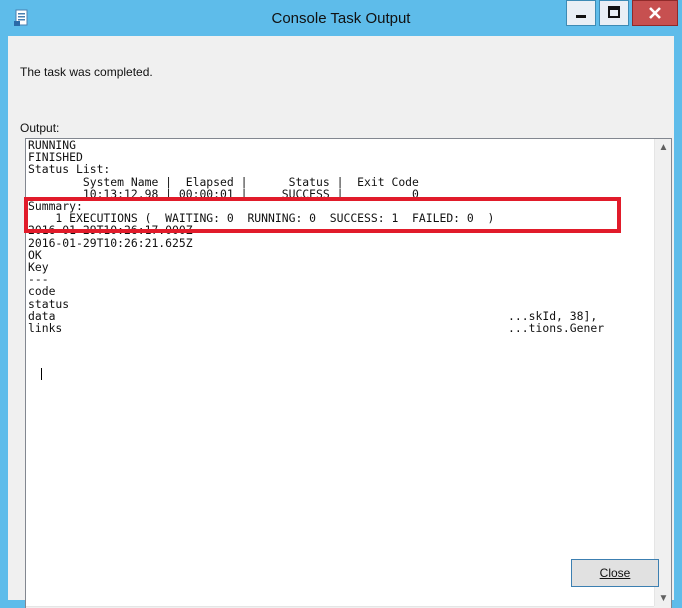 This screenshot has height=608, width=682. I want to click on completion-message: The task was completed., so click(86, 72).